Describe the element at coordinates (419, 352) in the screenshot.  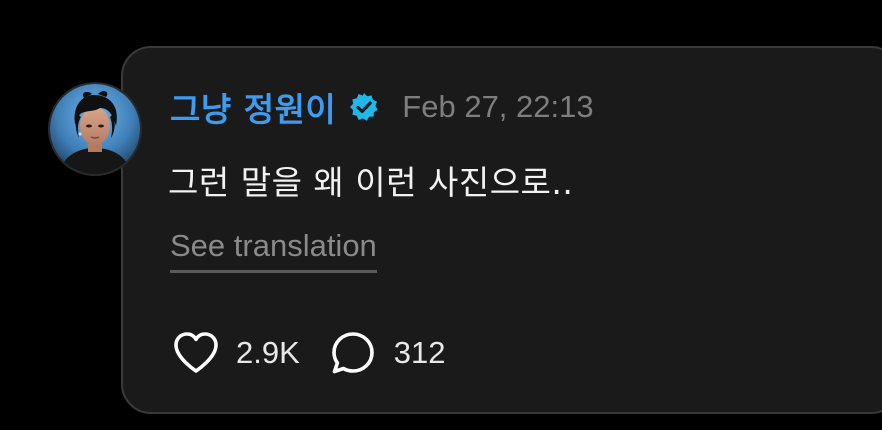
I see `reply-count: 312` at that location.